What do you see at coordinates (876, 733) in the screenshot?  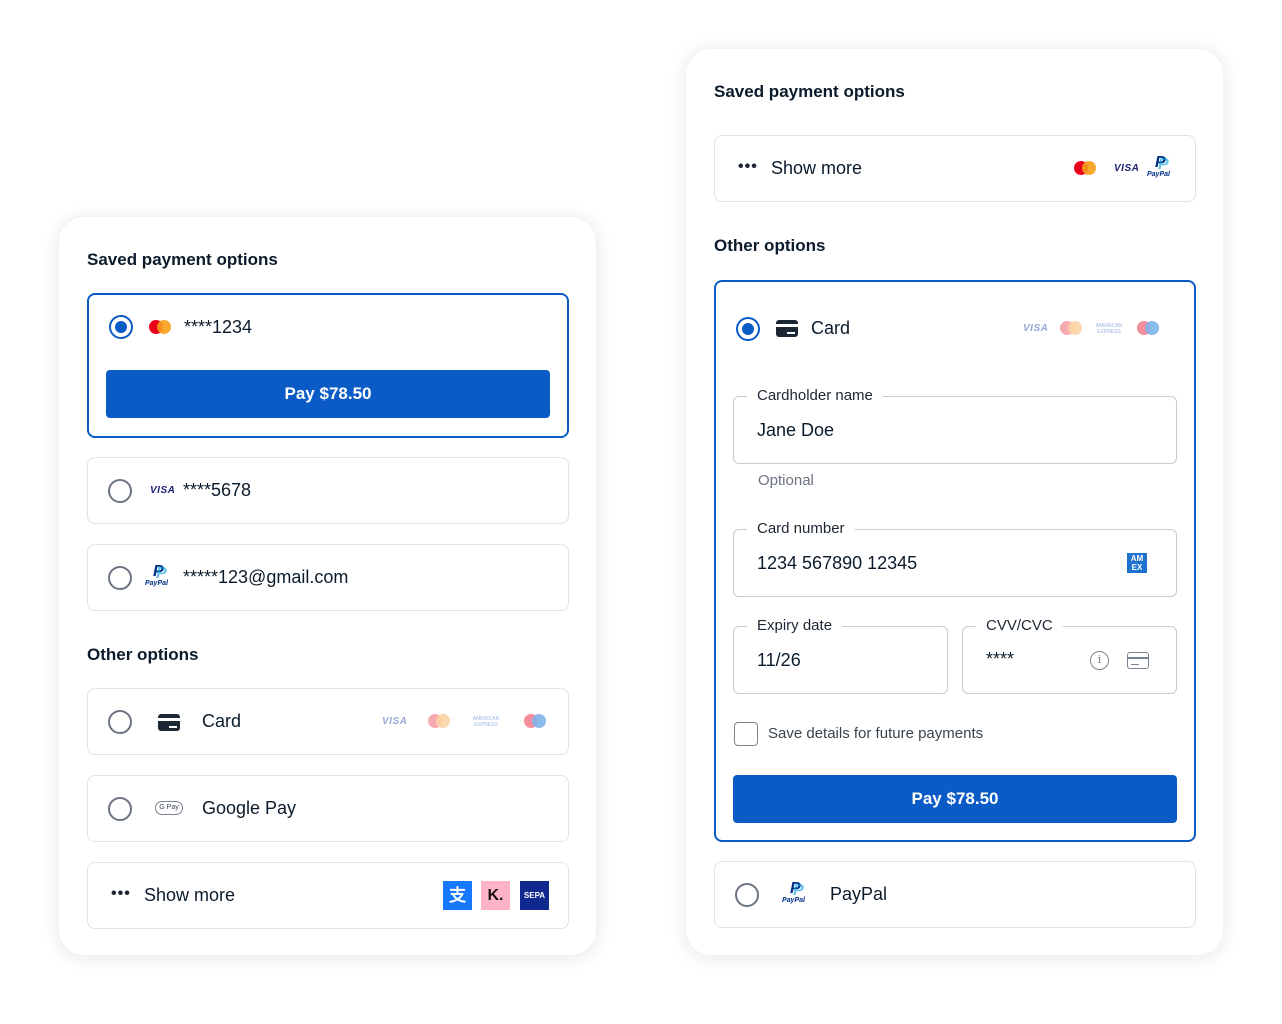 I see `save-details-label: Save details for future payments` at bounding box center [876, 733].